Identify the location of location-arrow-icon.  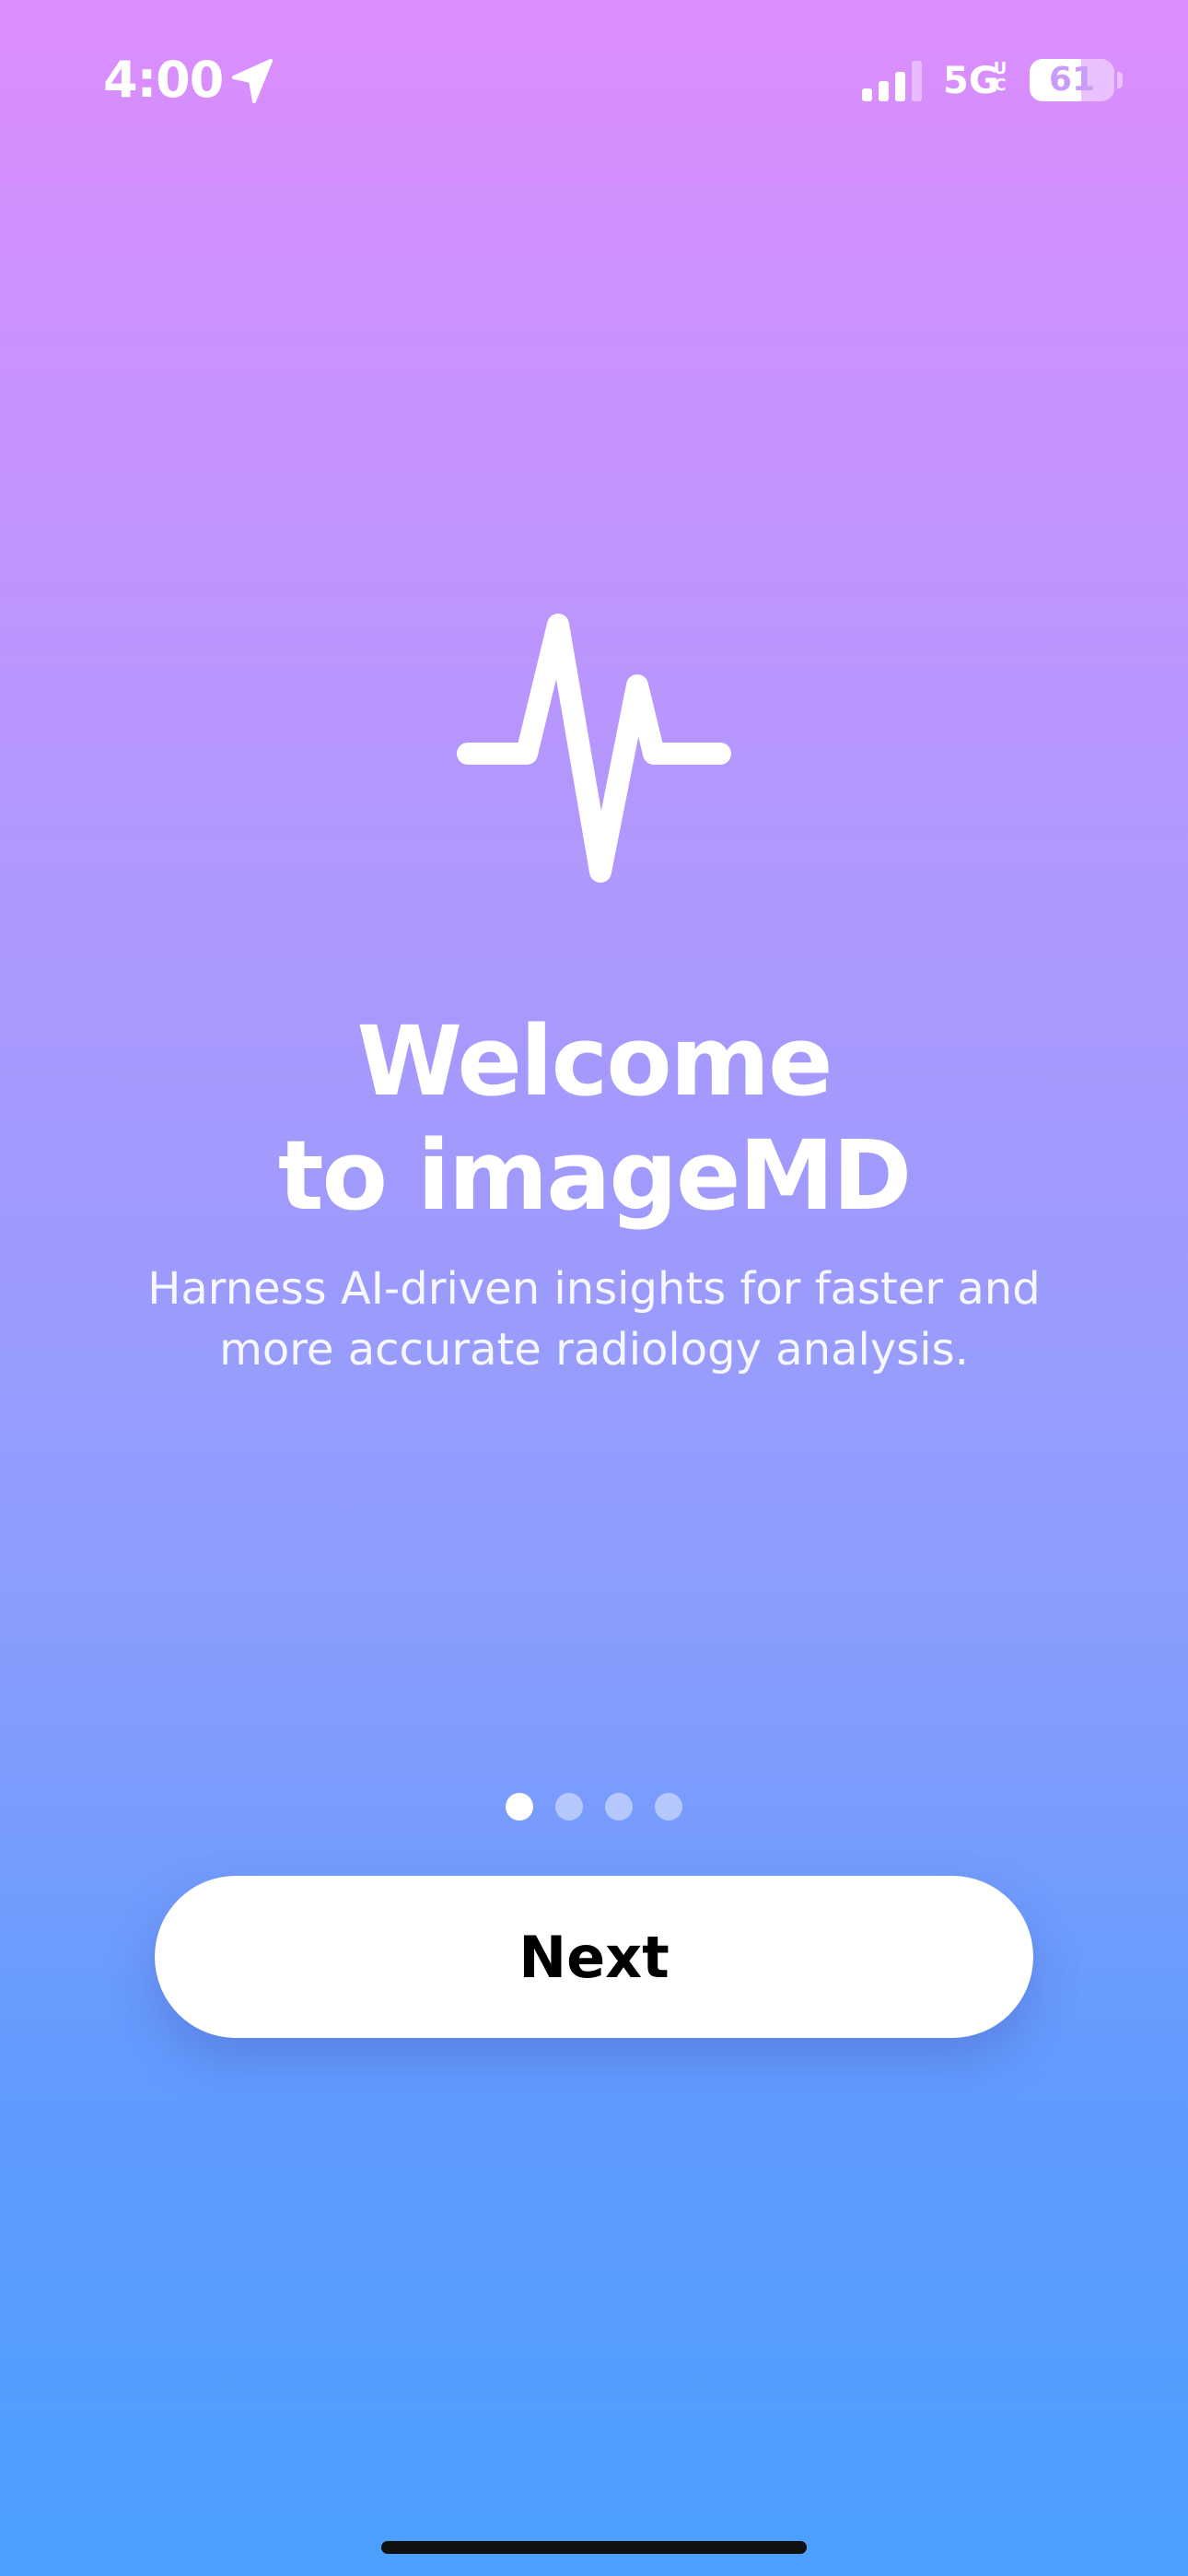
(253, 81).